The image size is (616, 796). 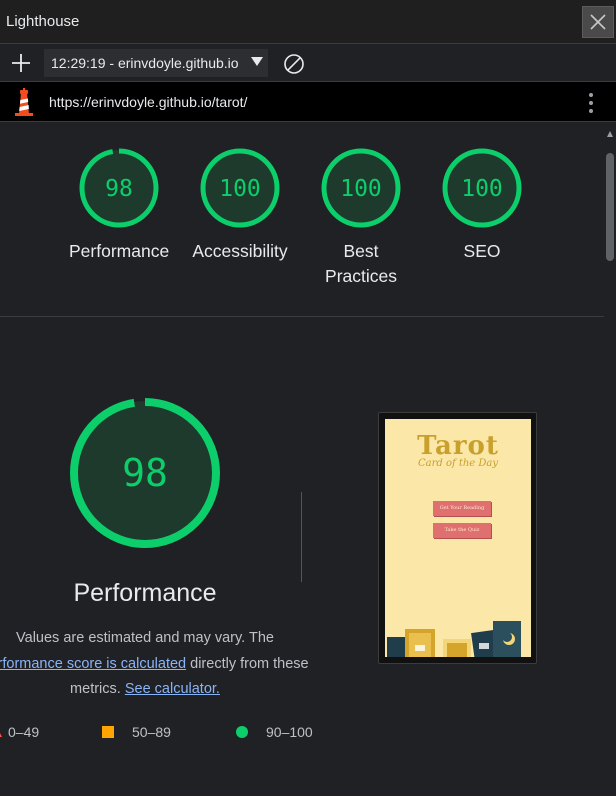 I want to click on score-legend: 0–49 50–89 90–100, so click(x=165, y=734).